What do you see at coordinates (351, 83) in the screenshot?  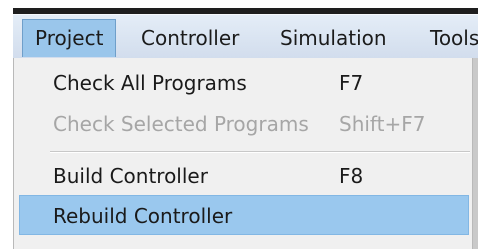 I see `menu-item-shortcut: F7` at bounding box center [351, 83].